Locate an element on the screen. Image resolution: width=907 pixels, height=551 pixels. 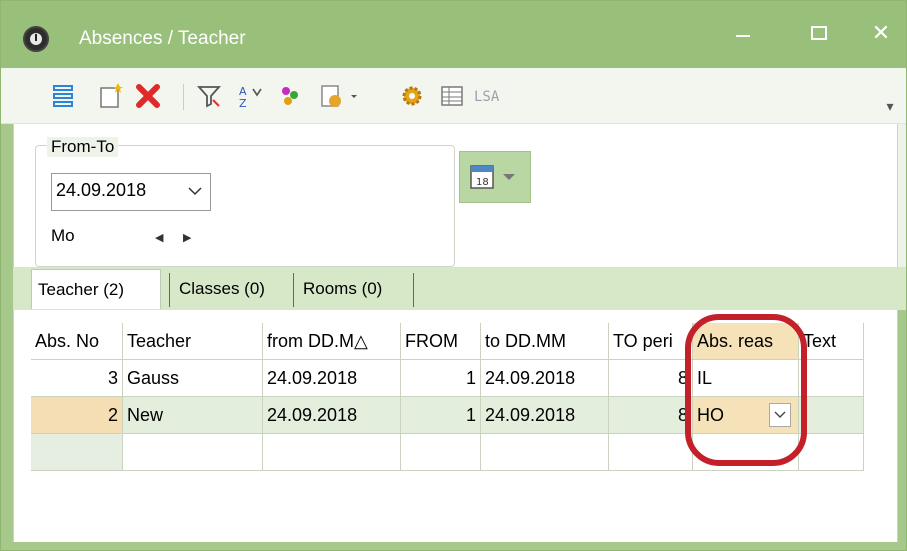
chevron-down-icon is located at coordinates (195, 192).